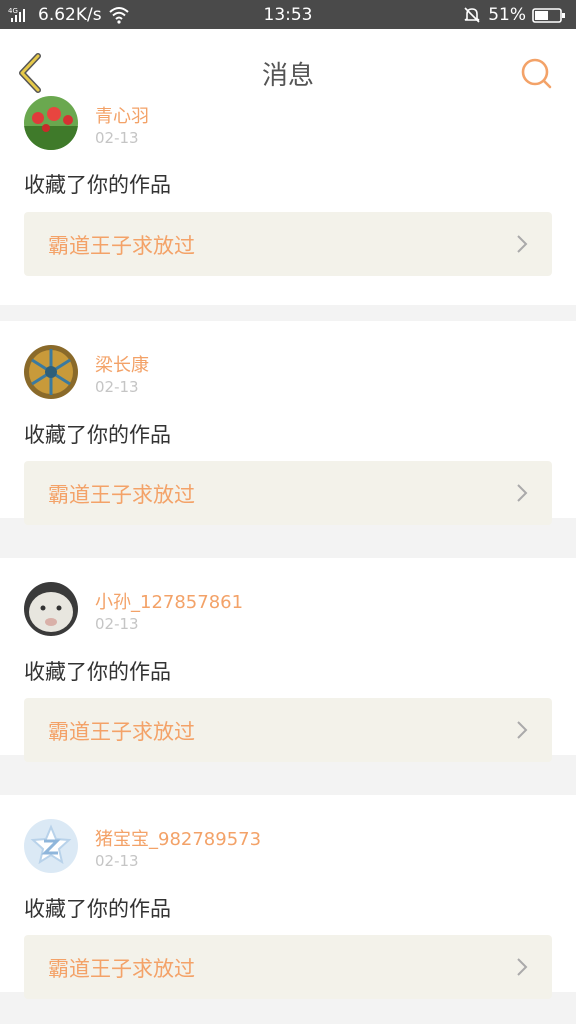 This screenshot has width=576, height=1024. I want to click on user-name: 青心羽, so click(122, 115).